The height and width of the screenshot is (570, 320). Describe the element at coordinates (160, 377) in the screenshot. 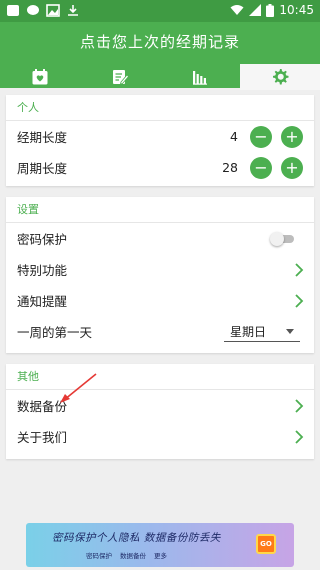

I see `section-title-other: 其他` at that location.